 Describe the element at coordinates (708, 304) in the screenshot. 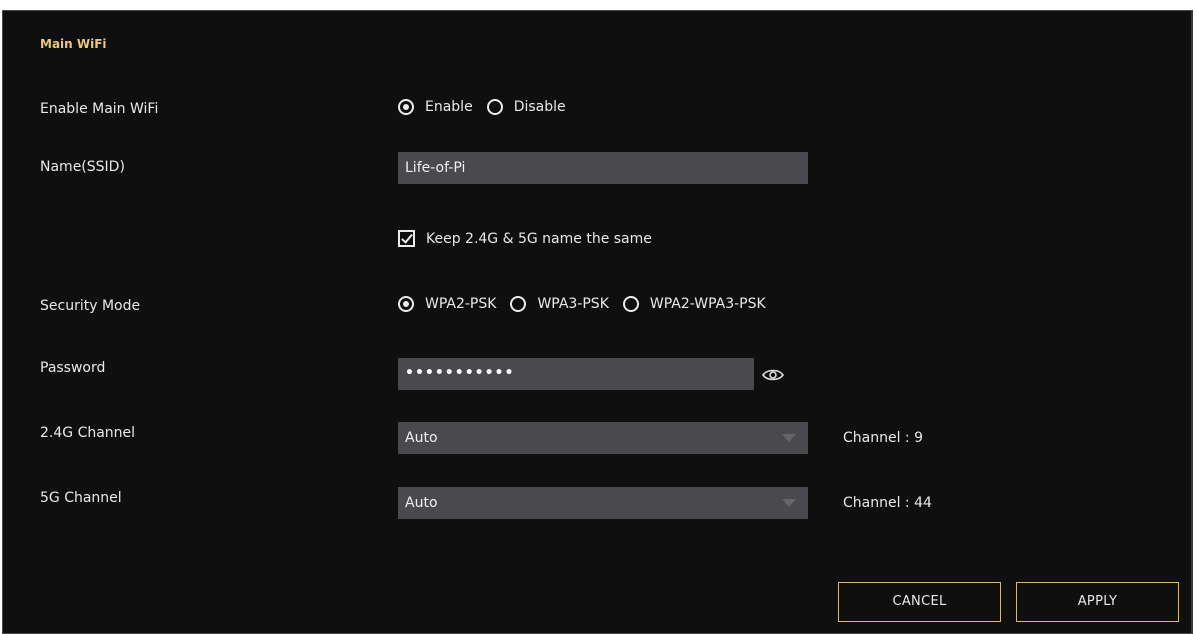

I see `wpa2-wpa3-psk-label: WPA2-WPA3-PSK` at that location.